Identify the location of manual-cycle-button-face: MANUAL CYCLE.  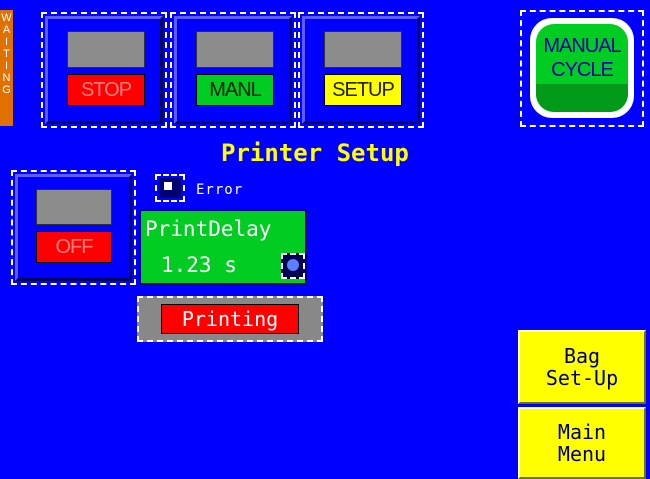
(582, 68).